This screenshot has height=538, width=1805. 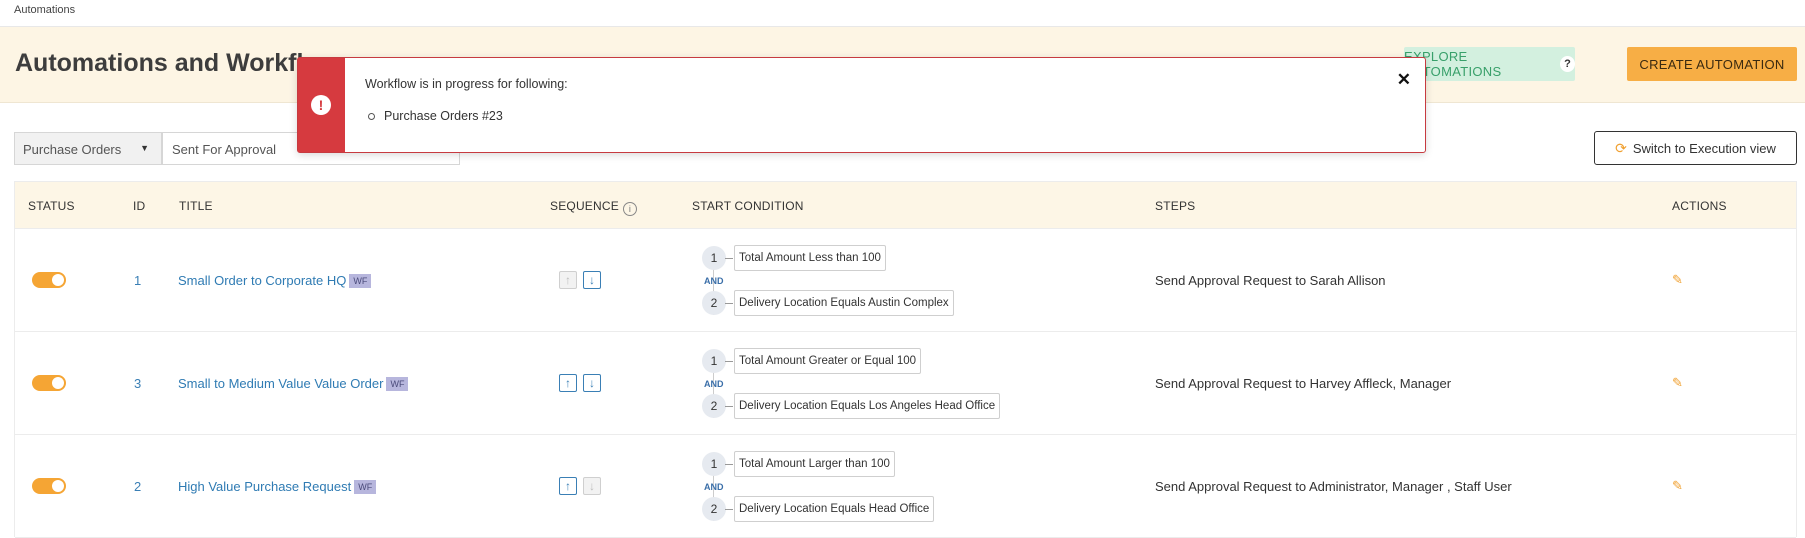 I want to click on header-sequence: SEQUENCE i, so click(x=593, y=207).